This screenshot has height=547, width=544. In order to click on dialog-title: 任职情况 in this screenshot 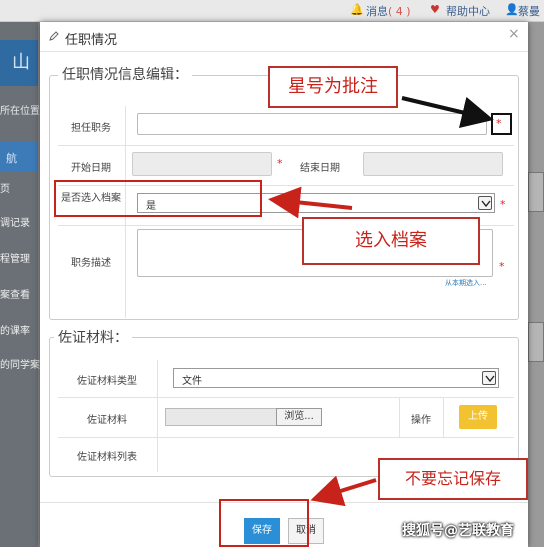, I will do `click(91, 40)`.